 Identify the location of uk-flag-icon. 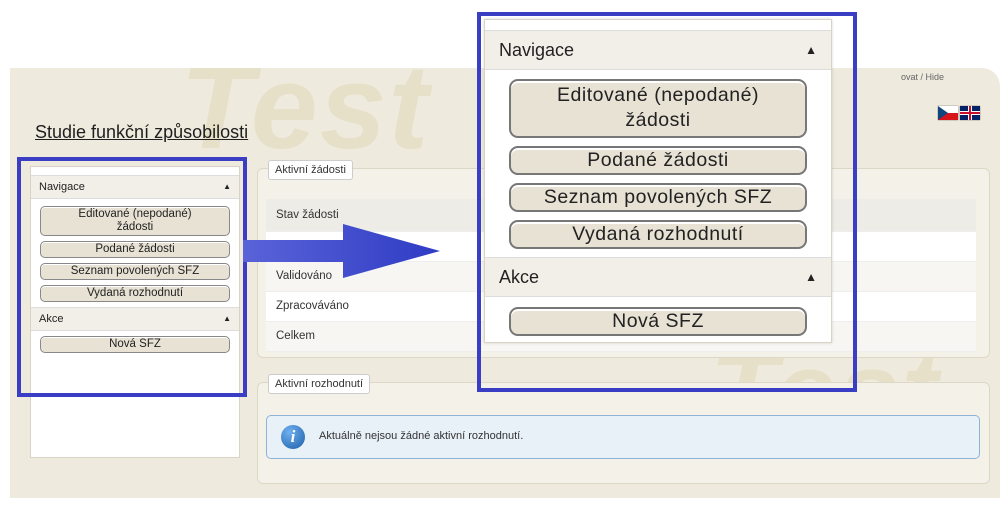
(970, 113).